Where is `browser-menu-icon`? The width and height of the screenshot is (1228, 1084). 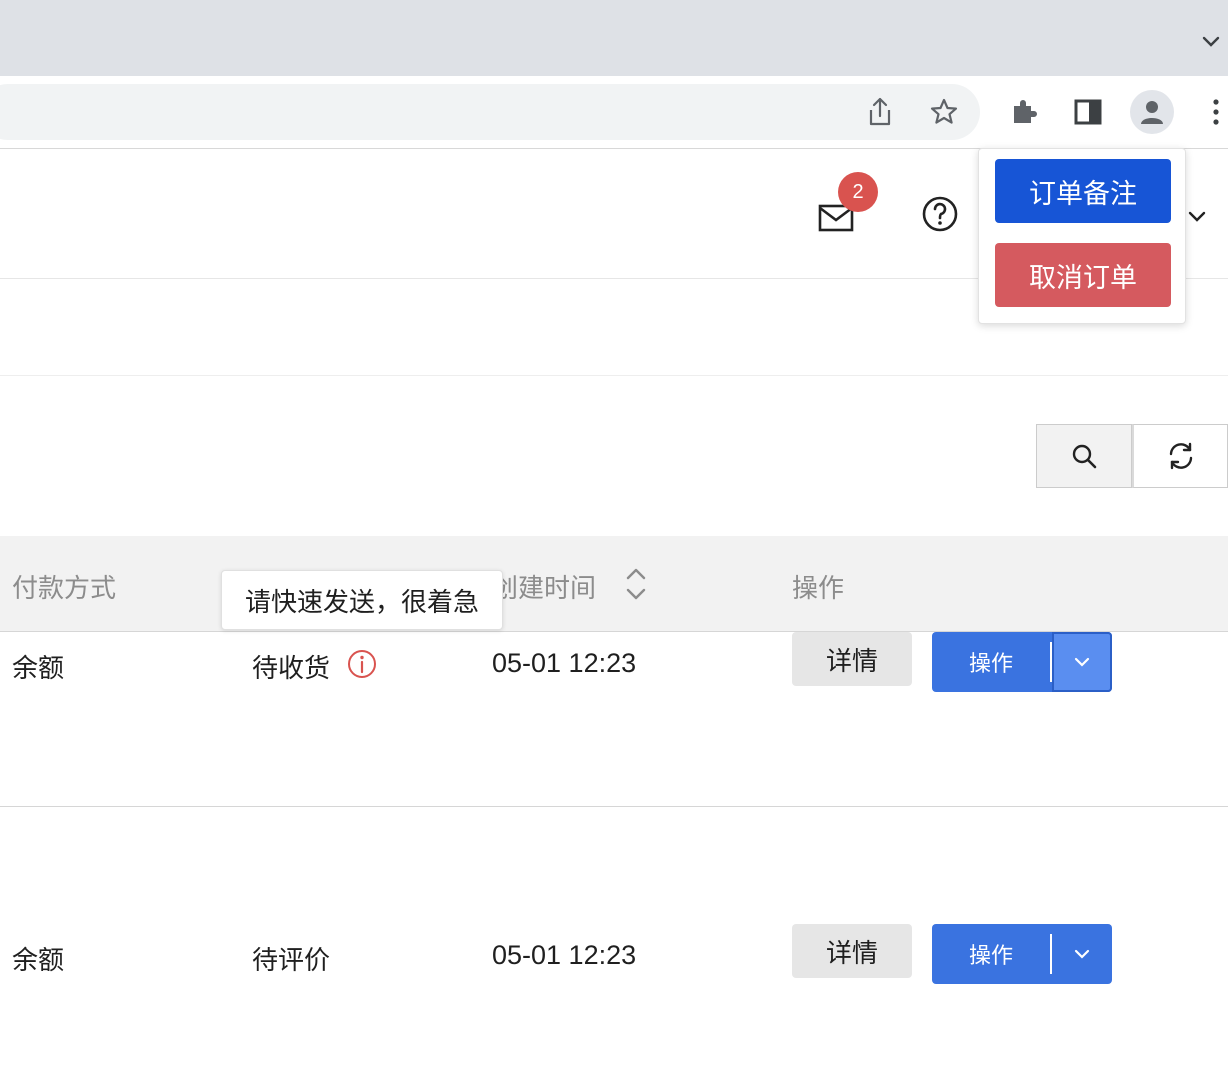 browser-menu-icon is located at coordinates (1214, 112).